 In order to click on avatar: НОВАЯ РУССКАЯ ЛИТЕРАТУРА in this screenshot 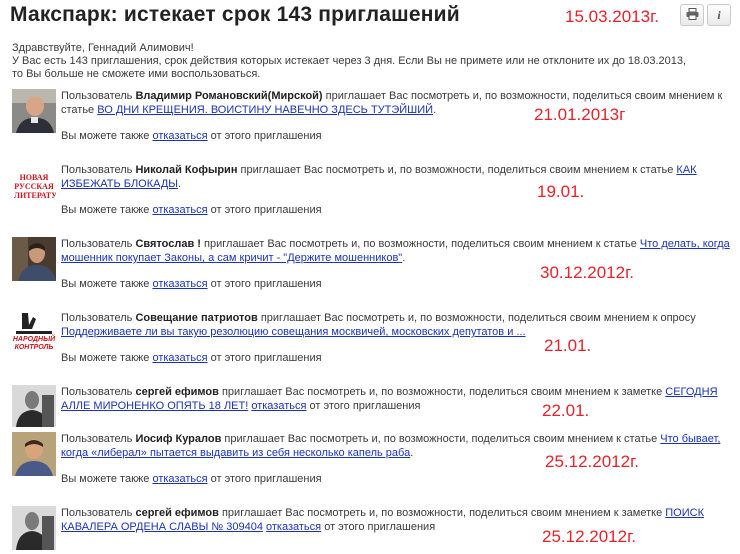, I will do `click(34, 185)`.